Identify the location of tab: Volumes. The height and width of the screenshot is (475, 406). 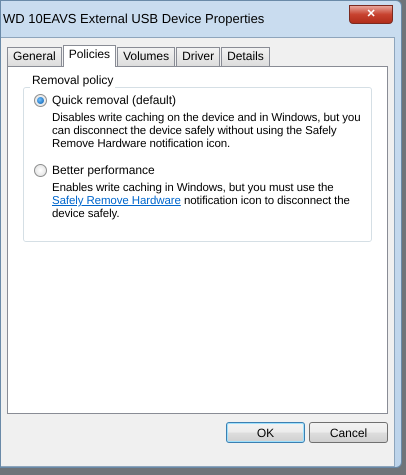
(146, 56).